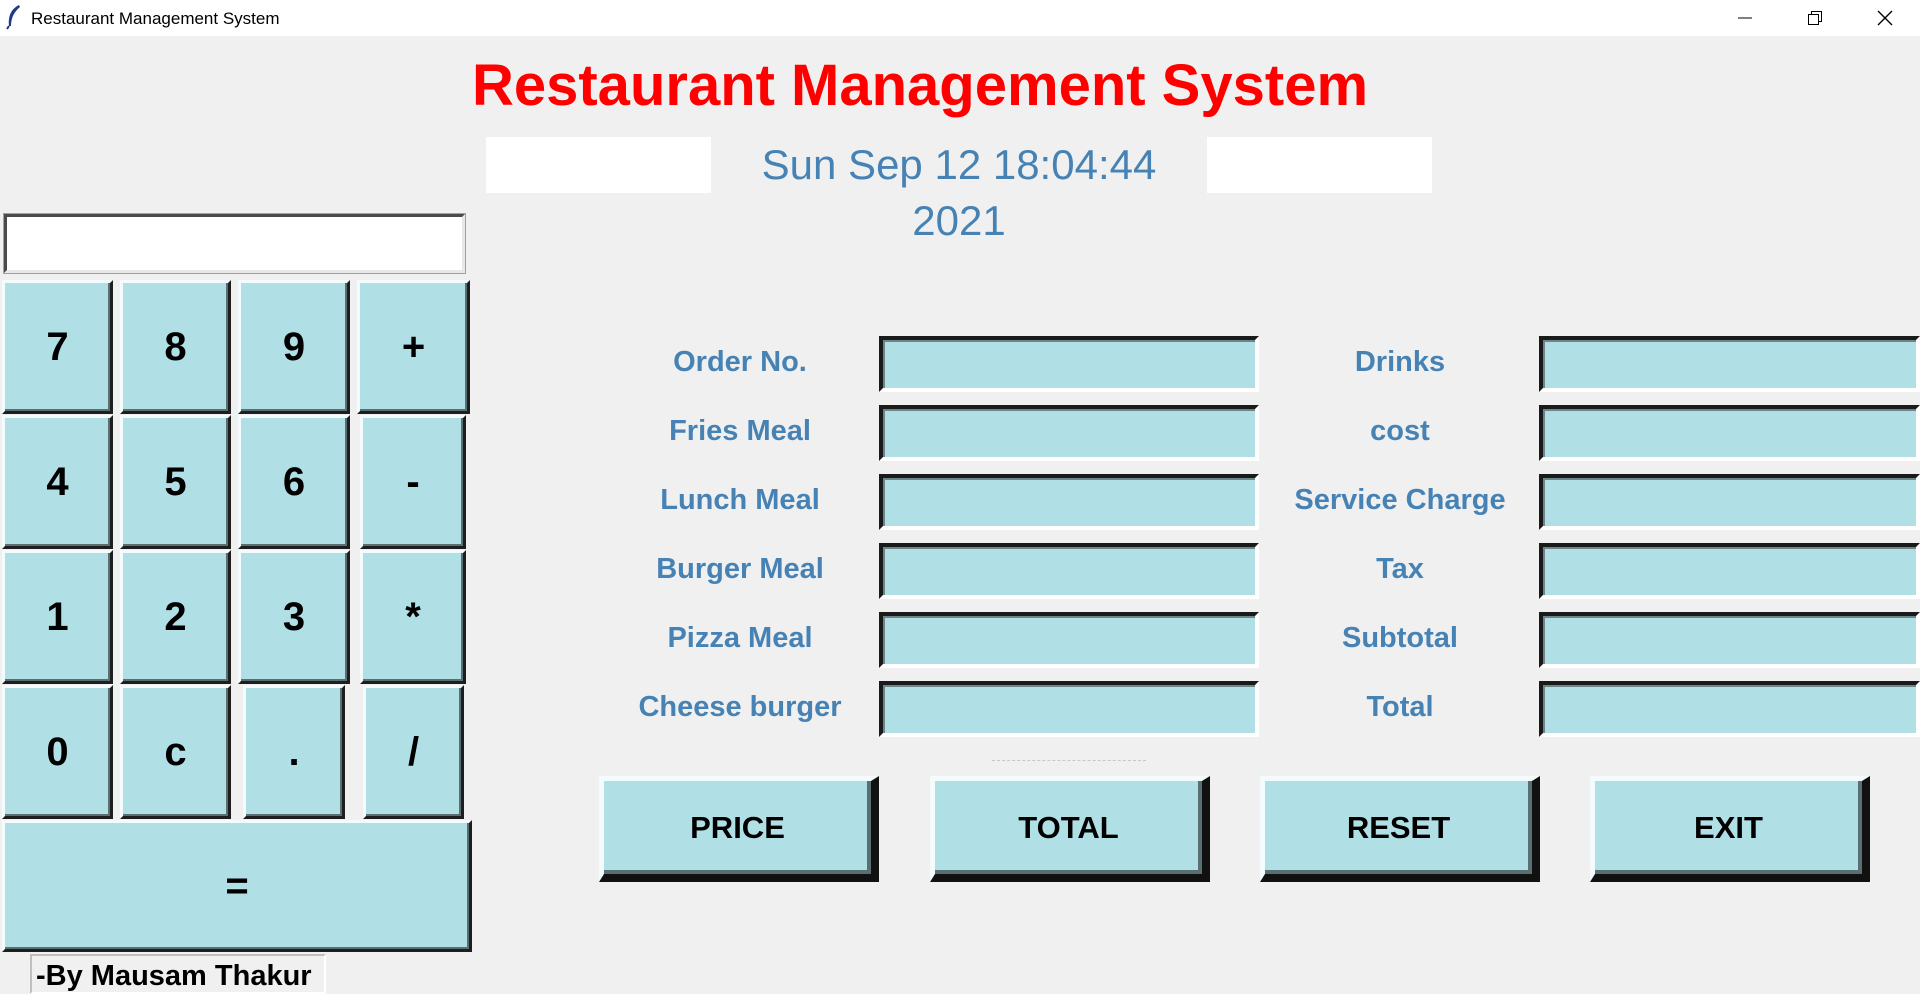 The image size is (1920, 994). Describe the element at coordinates (1400, 569) in the screenshot. I see `label-tax: Tax` at that location.